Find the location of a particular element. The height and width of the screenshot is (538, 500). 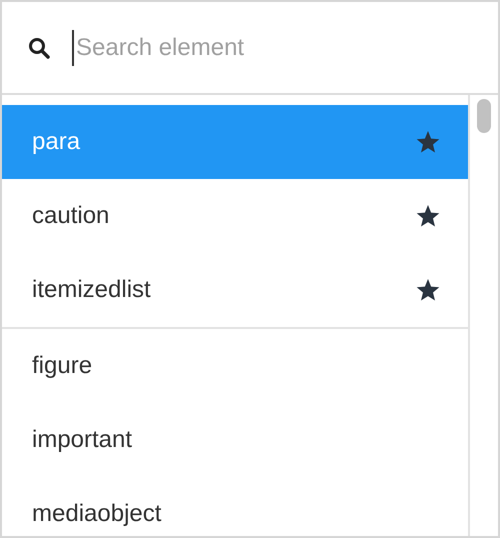

element-item: itemizedlist is located at coordinates (235, 290).